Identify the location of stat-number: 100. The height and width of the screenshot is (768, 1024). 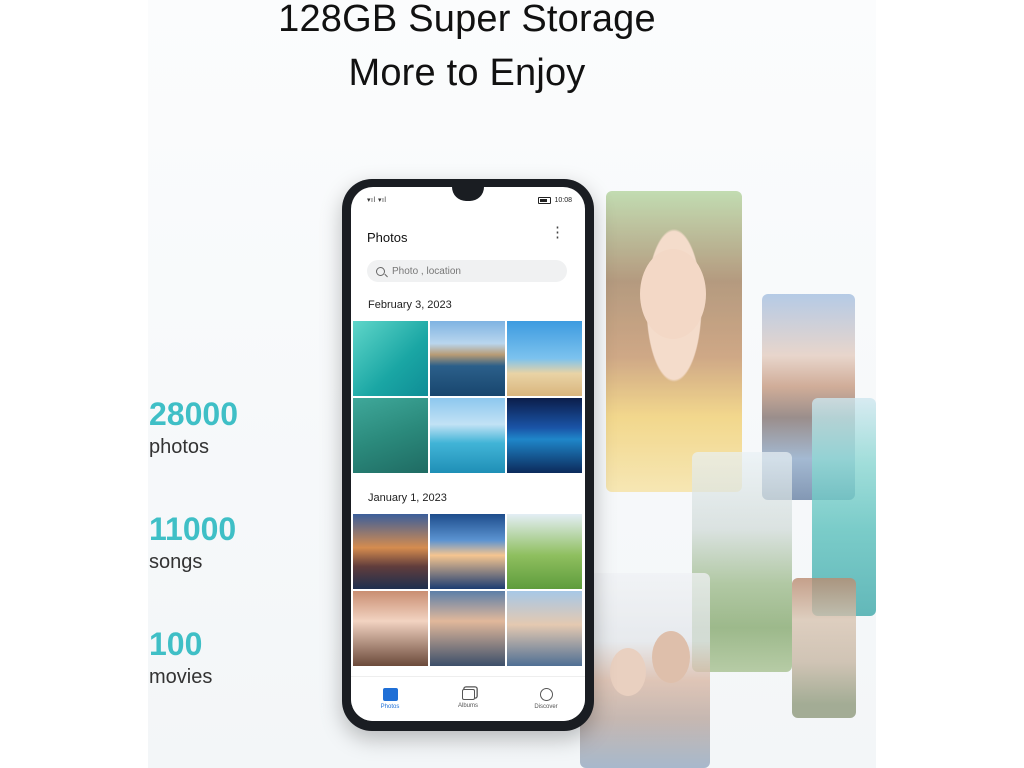
(176, 644).